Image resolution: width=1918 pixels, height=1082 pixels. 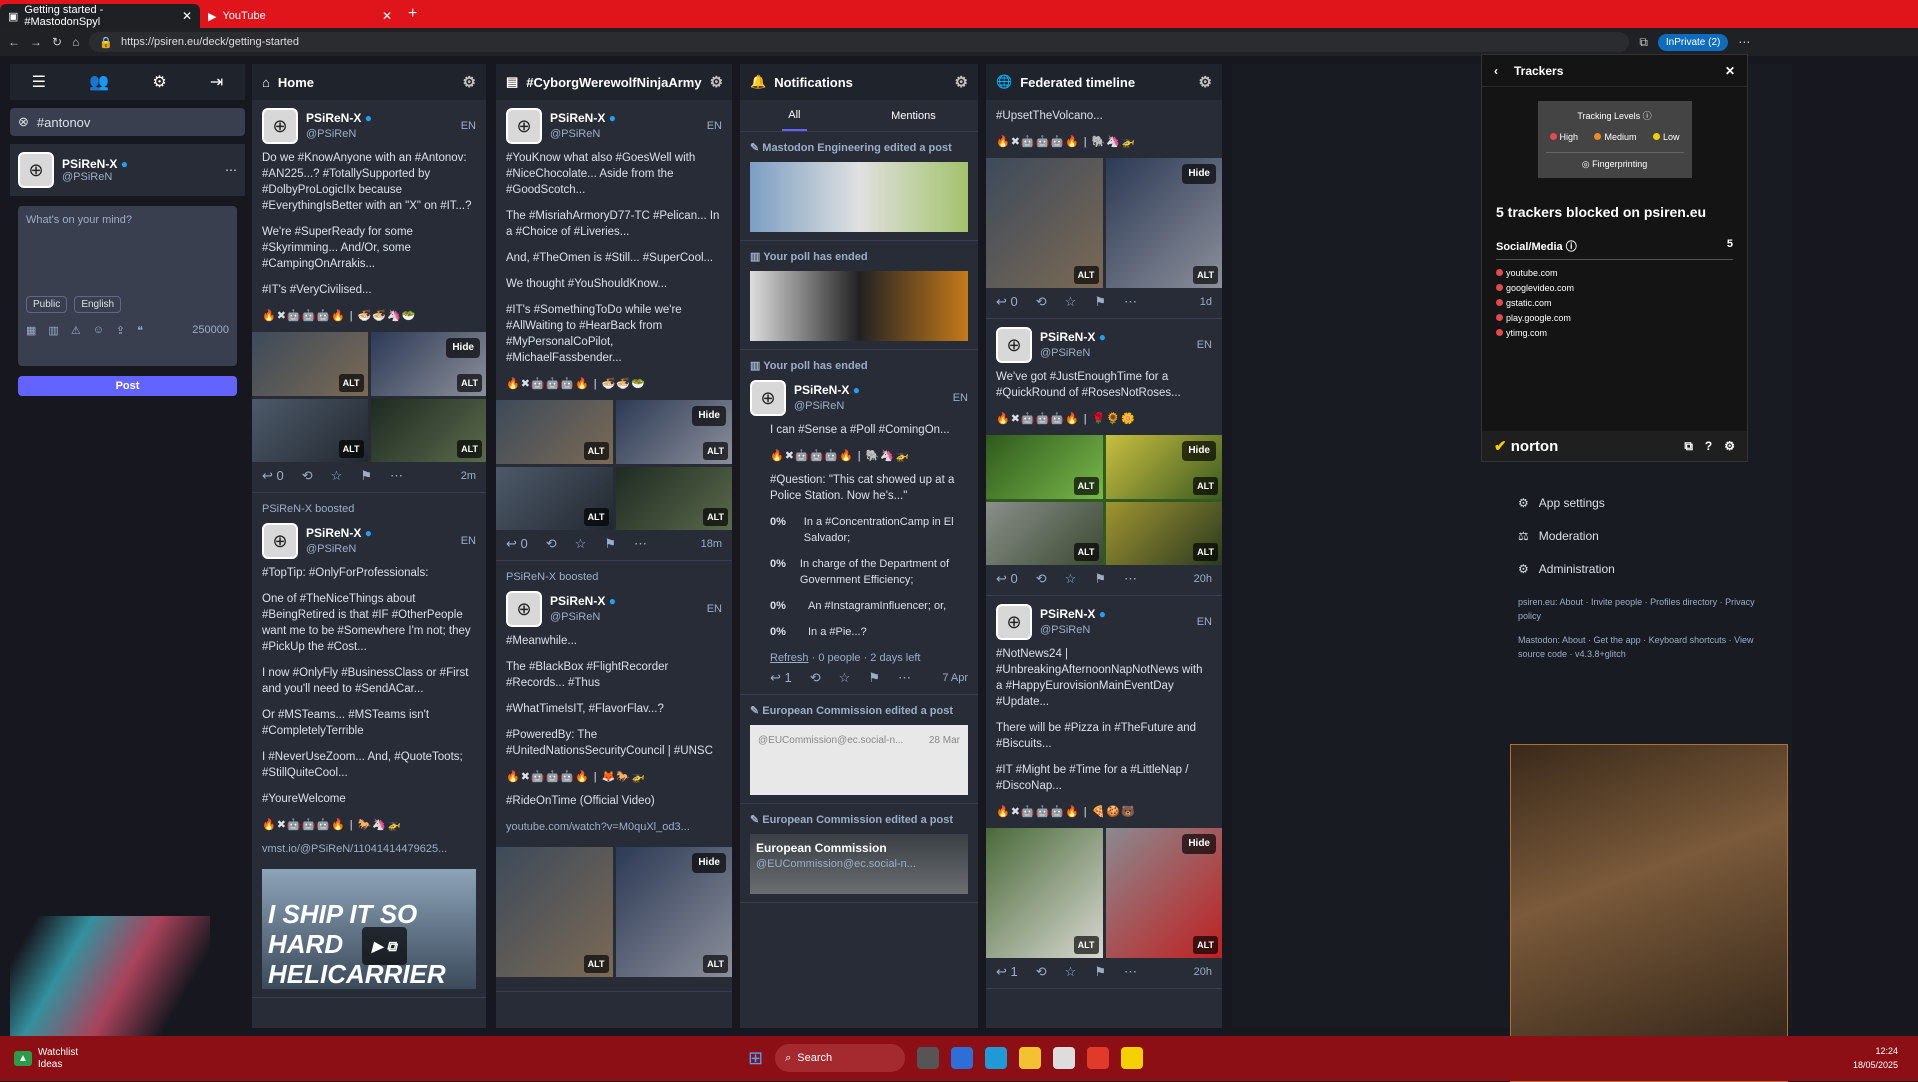 I want to click on help-icon: ?, so click(x=1708, y=446).